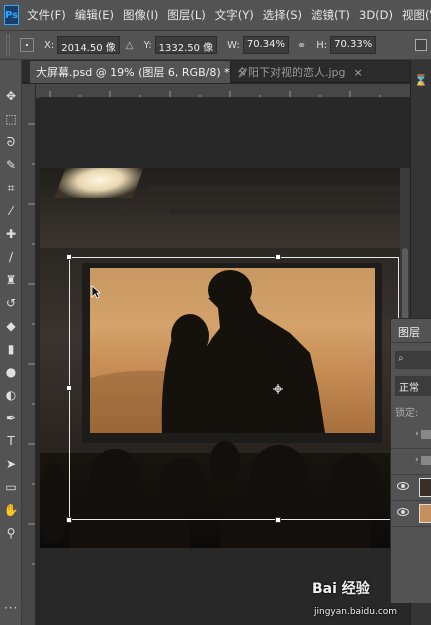 This screenshot has height=625, width=431. I want to click on menu-filter: 滤镜(T), so click(330, 15).